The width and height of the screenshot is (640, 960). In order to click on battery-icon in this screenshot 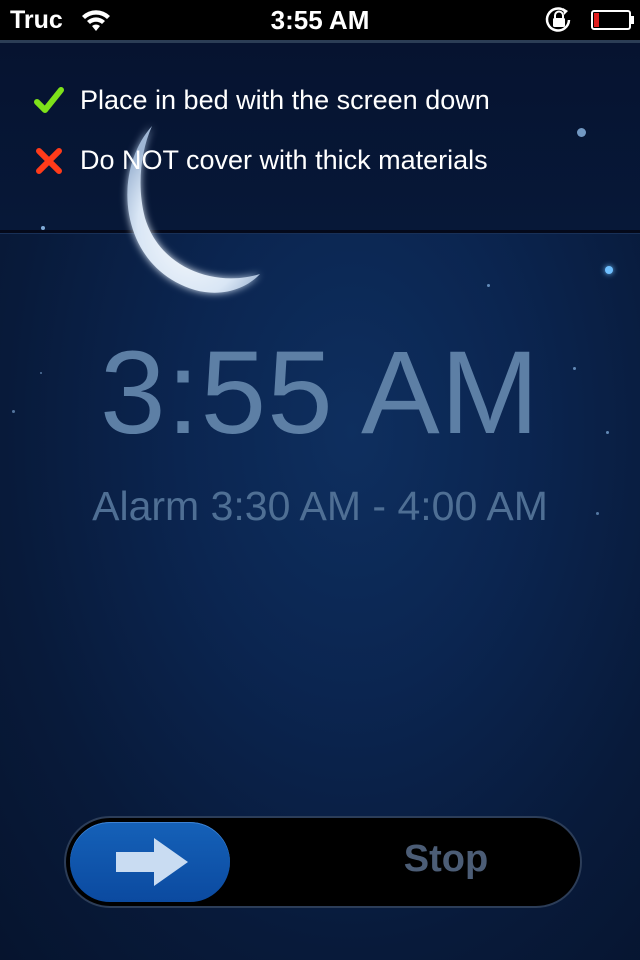, I will do `click(612, 20)`.